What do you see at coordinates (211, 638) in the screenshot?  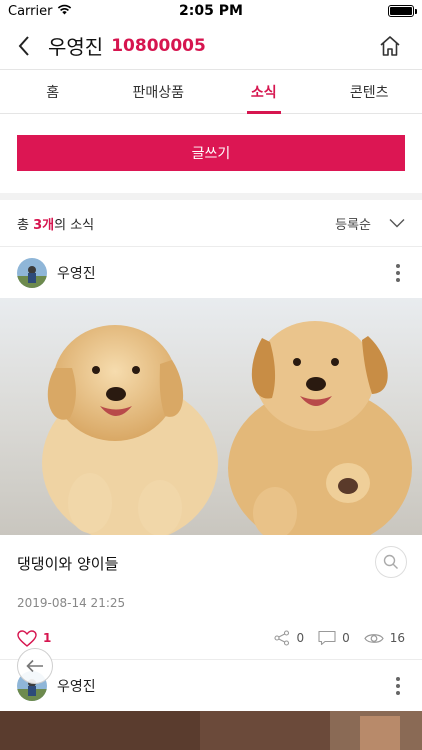 I see `post-actions: 1 0 0 16` at bounding box center [211, 638].